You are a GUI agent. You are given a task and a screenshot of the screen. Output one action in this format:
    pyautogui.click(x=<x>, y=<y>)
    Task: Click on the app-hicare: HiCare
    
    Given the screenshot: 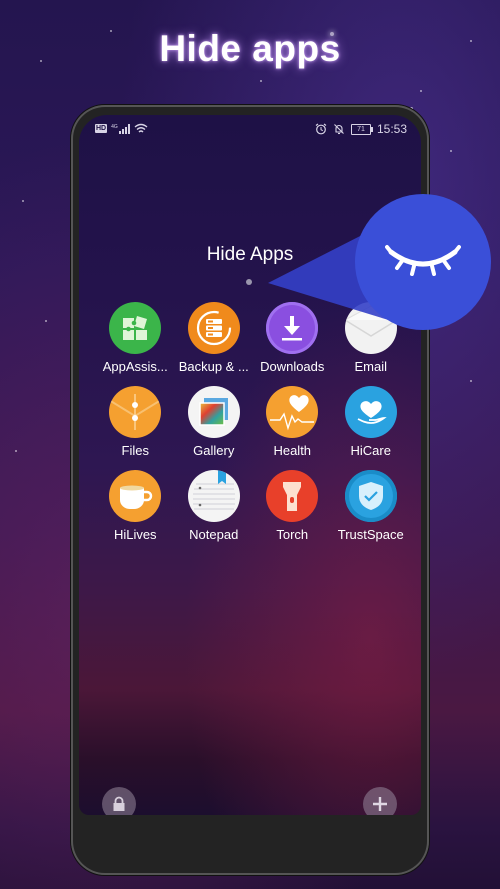 What is the action you would take?
    pyautogui.click(x=371, y=422)
    